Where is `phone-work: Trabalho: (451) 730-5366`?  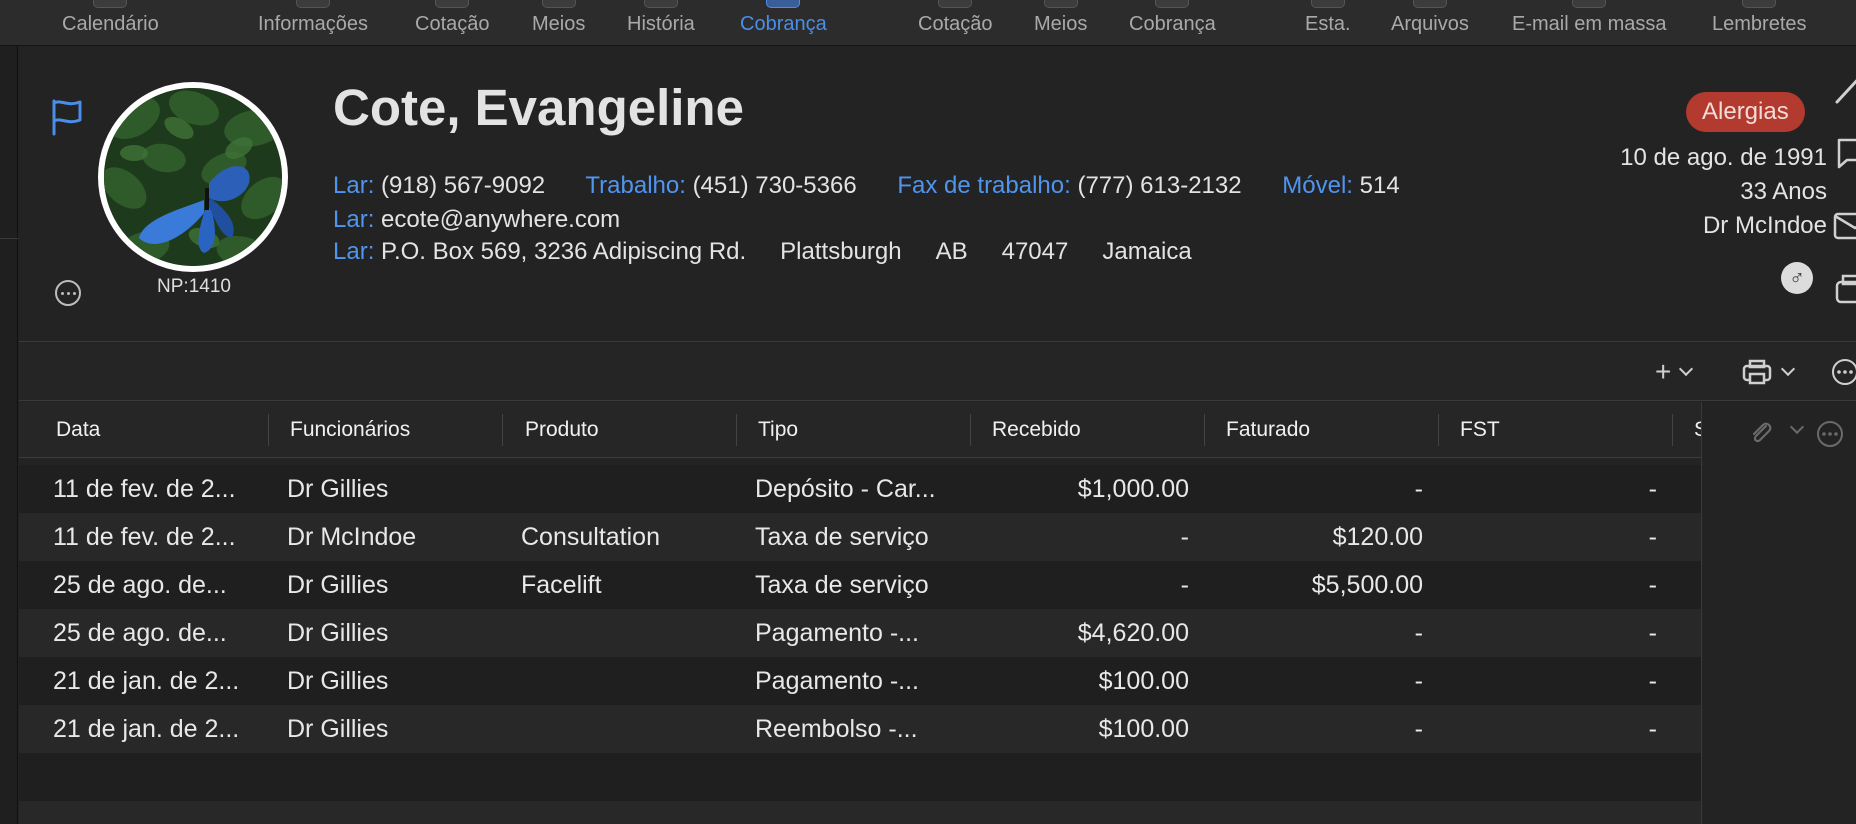
phone-work: Trabalho: (451) 730-5366 is located at coordinates (720, 185).